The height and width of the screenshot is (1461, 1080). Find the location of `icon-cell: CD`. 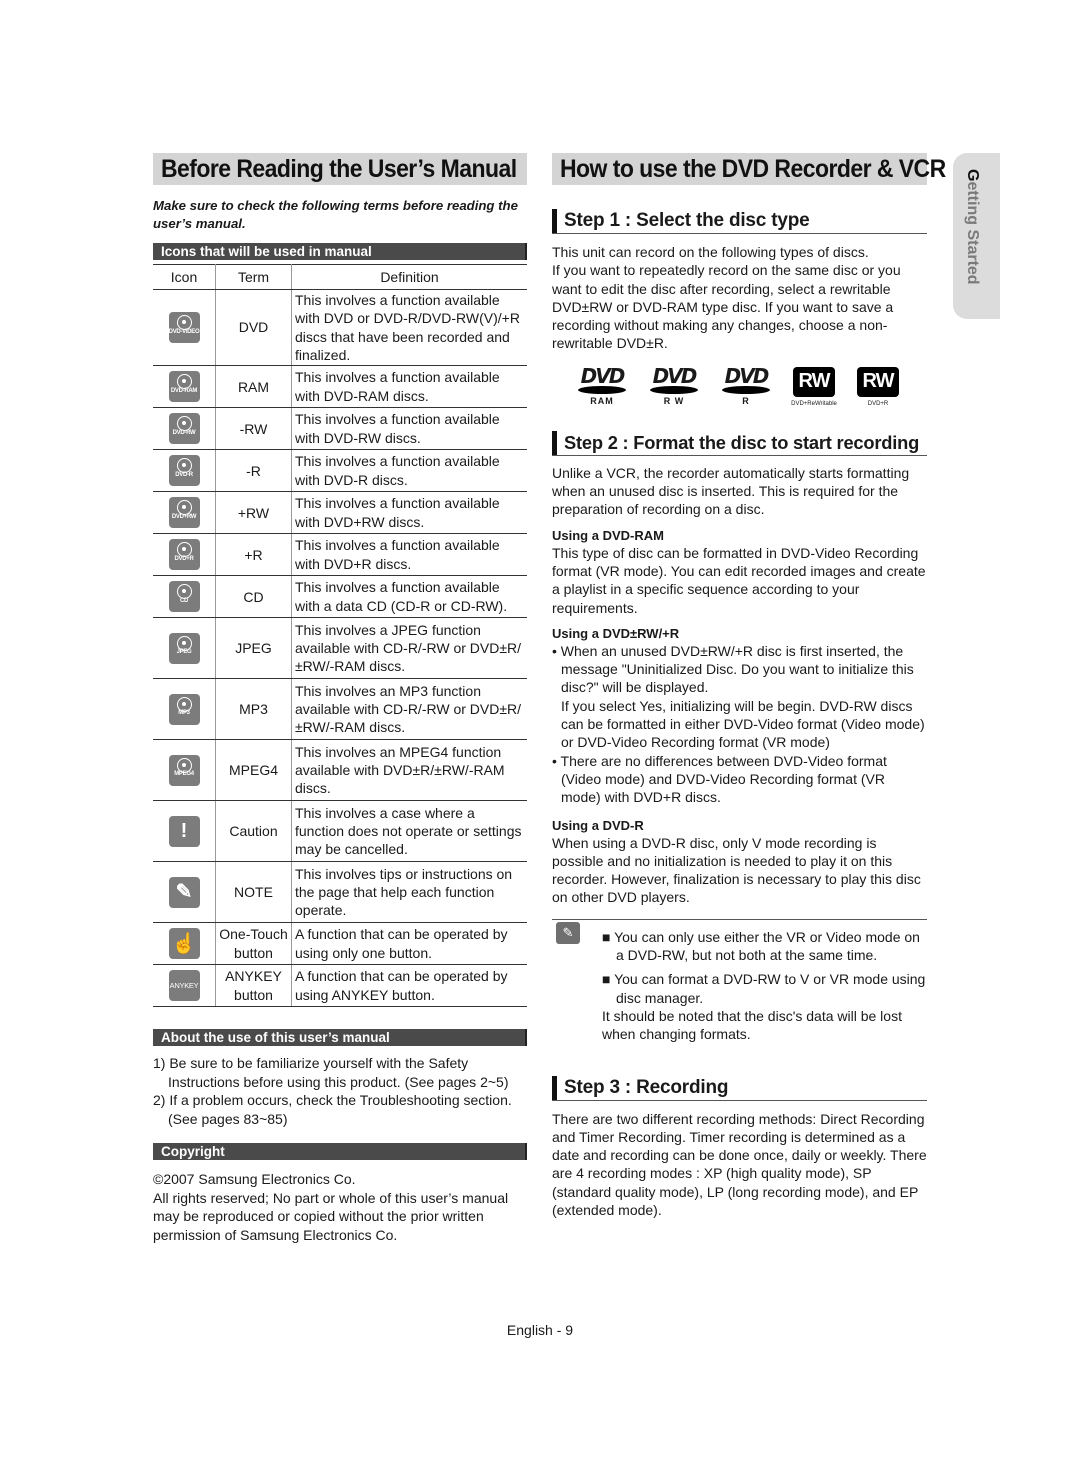

icon-cell: CD is located at coordinates (184, 597).